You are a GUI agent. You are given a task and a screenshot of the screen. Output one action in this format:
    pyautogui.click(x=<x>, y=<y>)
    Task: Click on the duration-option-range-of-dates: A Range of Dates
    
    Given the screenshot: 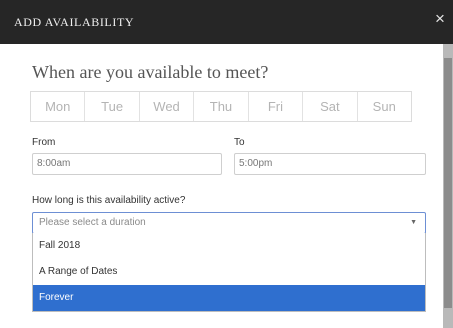 What is the action you would take?
    pyautogui.click(x=229, y=272)
    